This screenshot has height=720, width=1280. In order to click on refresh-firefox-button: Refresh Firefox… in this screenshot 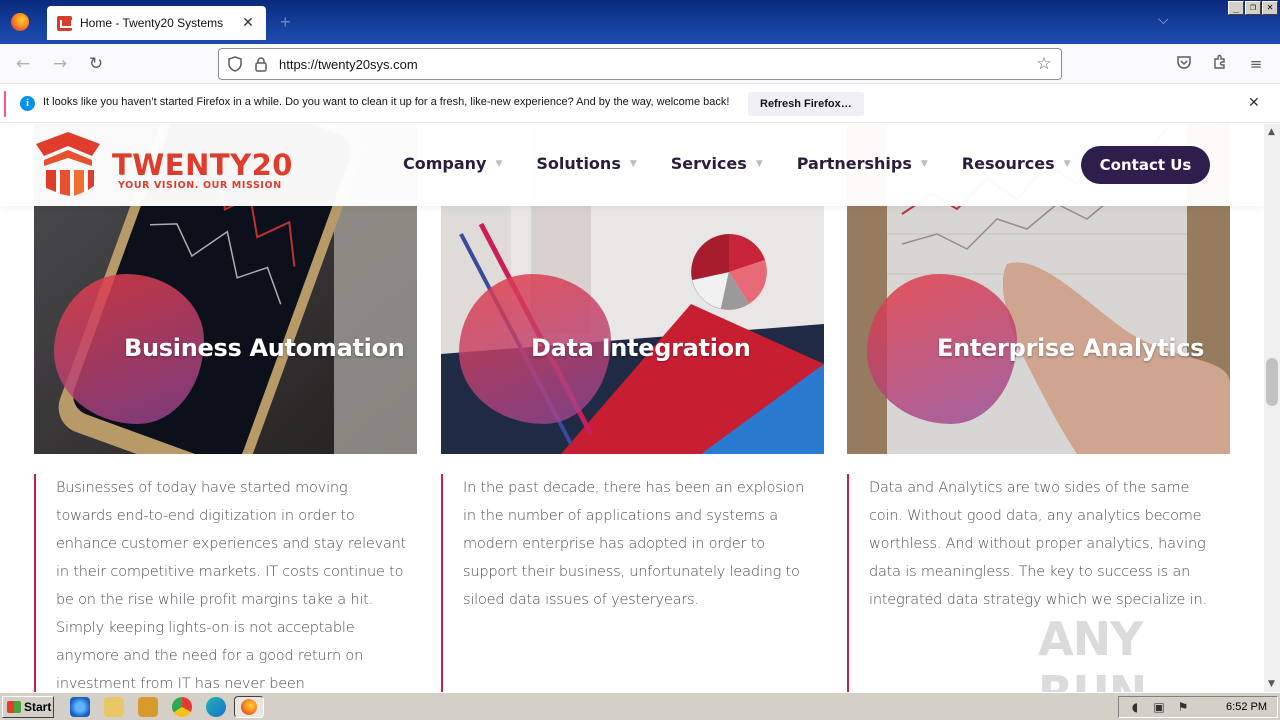, I will do `click(806, 104)`.